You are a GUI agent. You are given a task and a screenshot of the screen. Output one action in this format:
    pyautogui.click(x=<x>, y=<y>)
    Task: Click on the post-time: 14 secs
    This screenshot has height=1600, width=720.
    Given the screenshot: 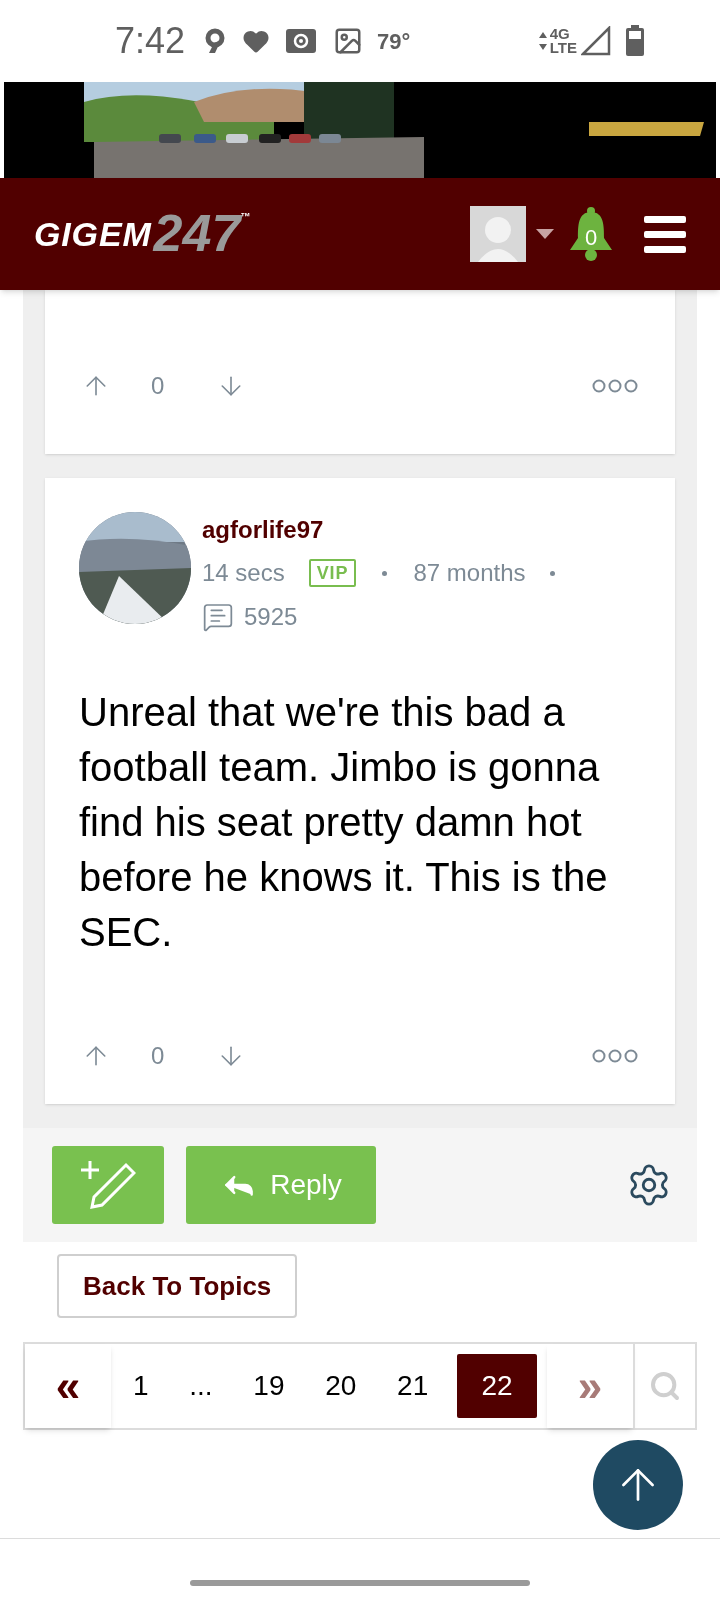 What is the action you would take?
    pyautogui.click(x=243, y=573)
    